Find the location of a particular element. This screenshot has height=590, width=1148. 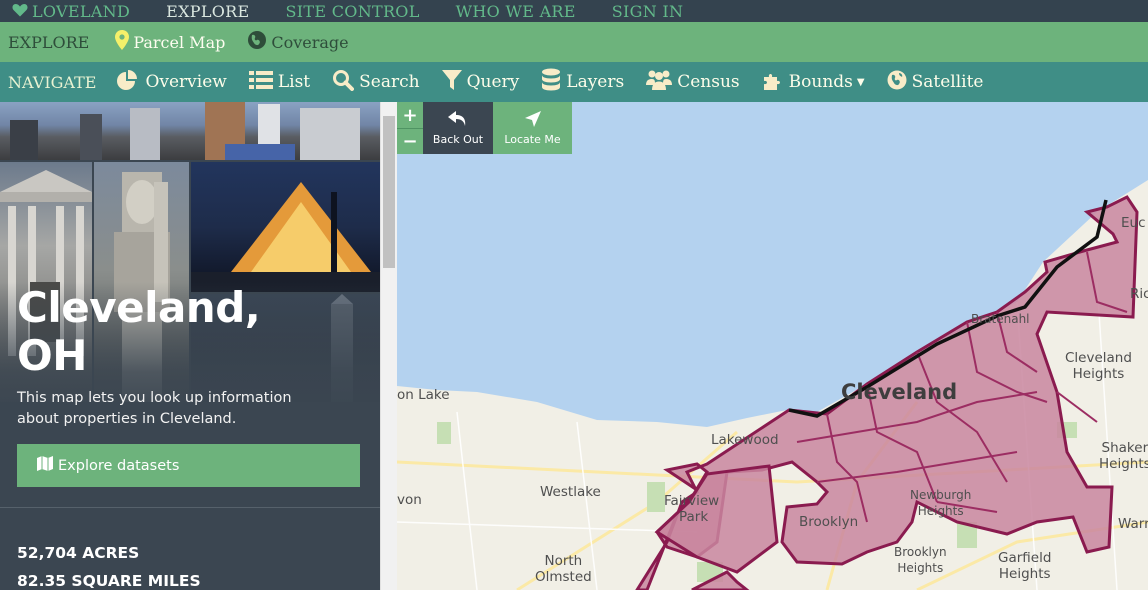

map-label-lakewood: Lakewood is located at coordinates (745, 440).